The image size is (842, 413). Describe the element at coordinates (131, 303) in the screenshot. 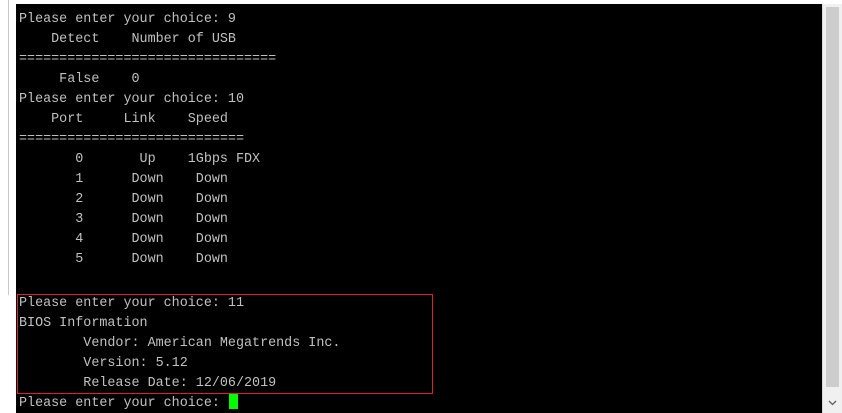

I see `terminal-line: Please enter your choice: 11` at that location.